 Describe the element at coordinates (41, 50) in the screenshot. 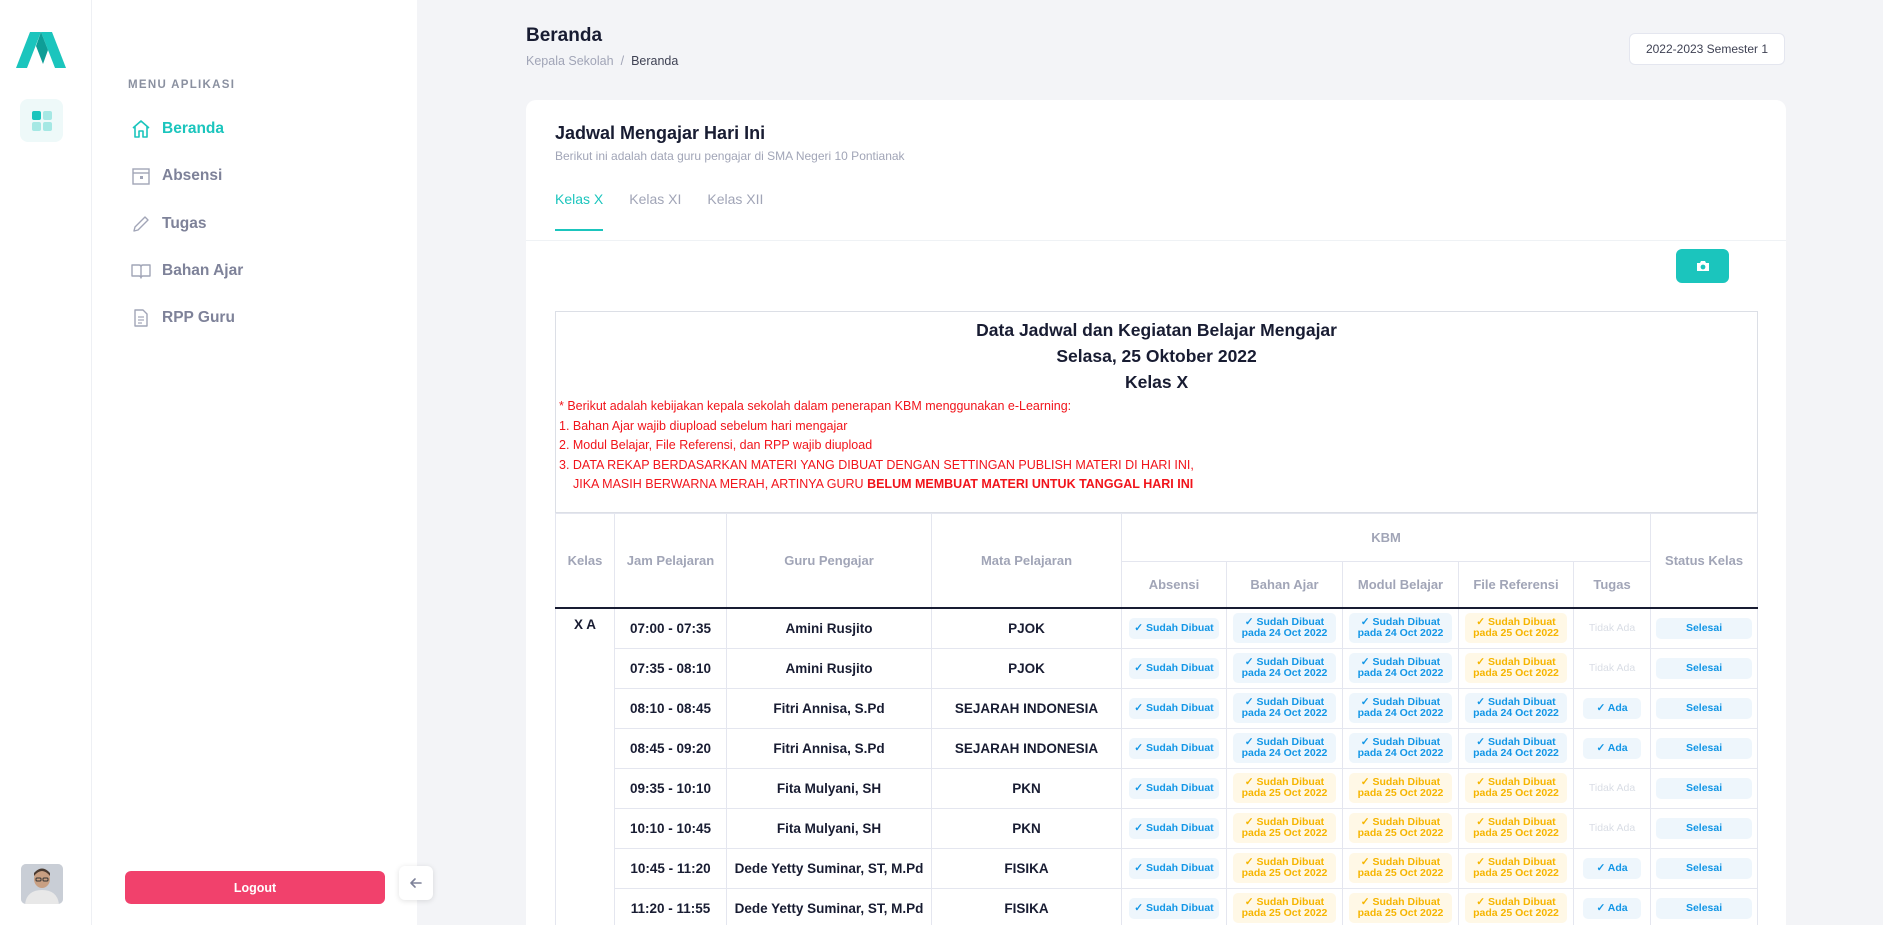

I see `app-logo` at that location.